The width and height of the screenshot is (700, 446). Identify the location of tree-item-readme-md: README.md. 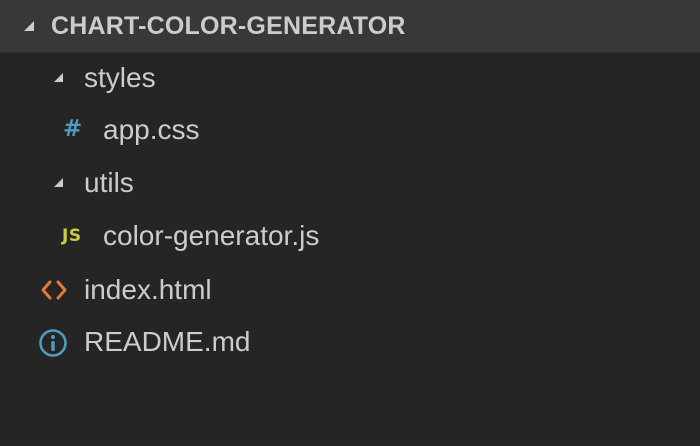
(350, 343).